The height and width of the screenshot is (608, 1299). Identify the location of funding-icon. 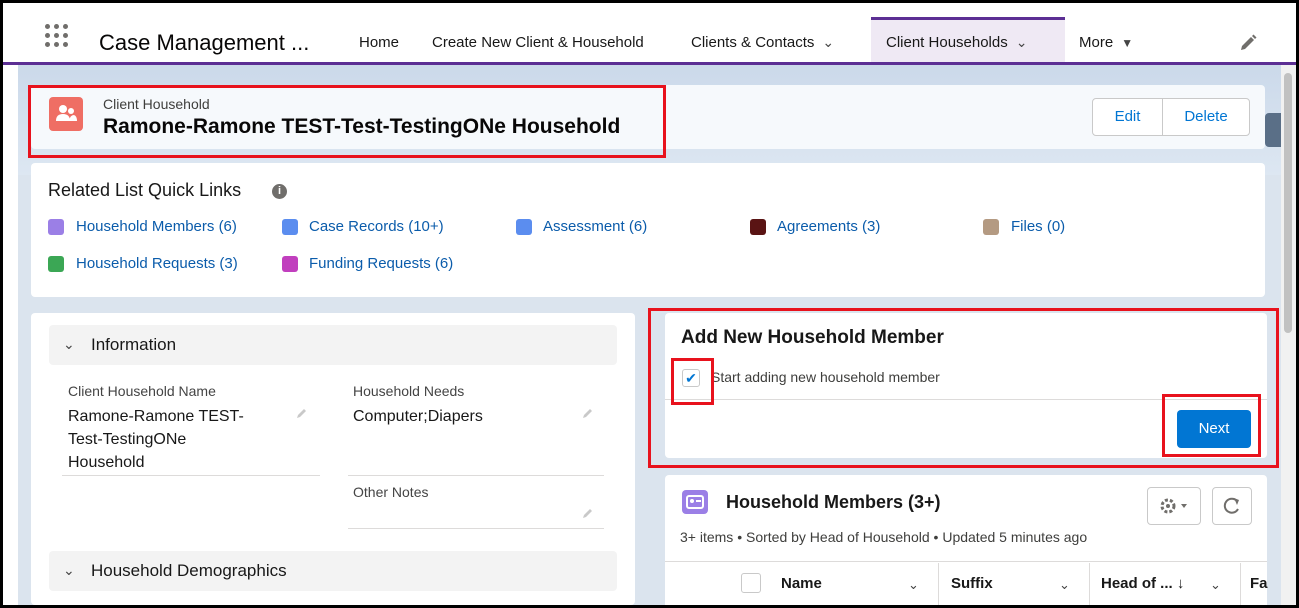
(290, 264).